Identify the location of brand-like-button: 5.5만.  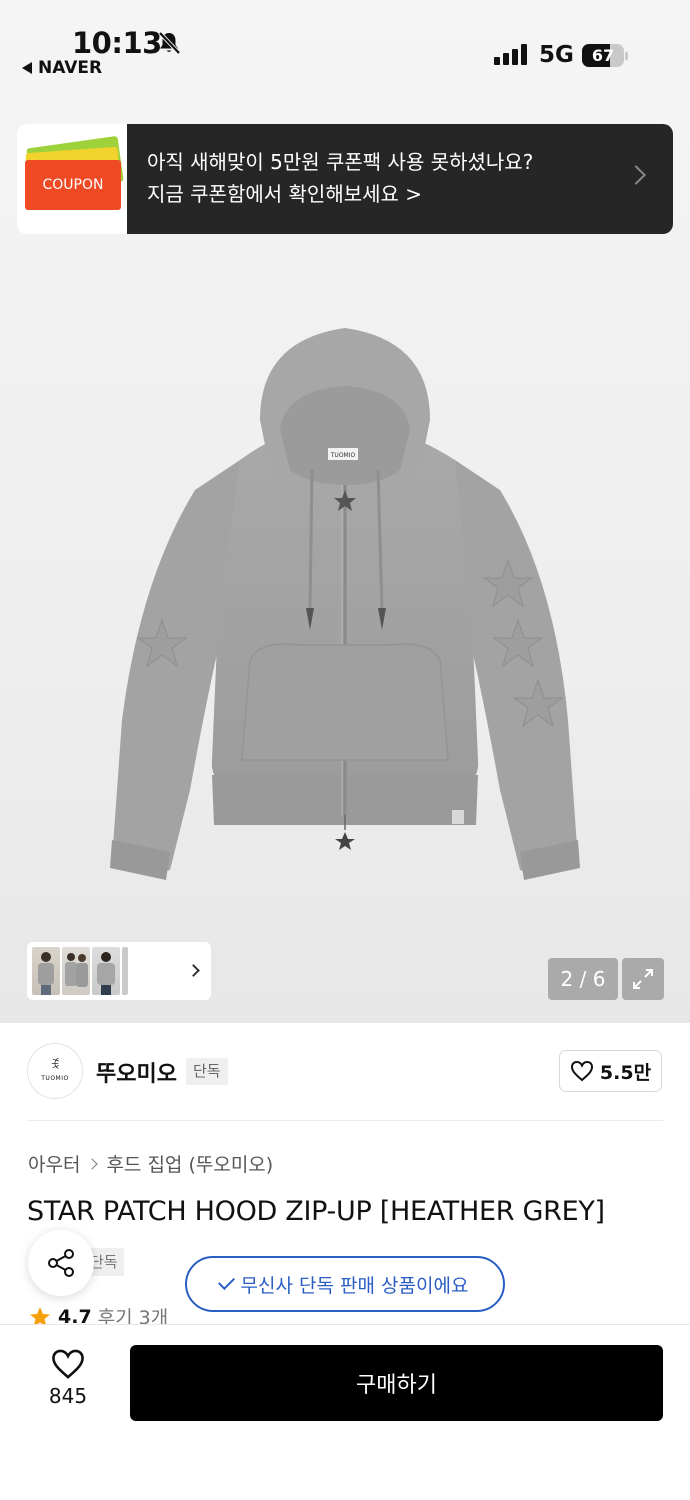
(610, 1071).